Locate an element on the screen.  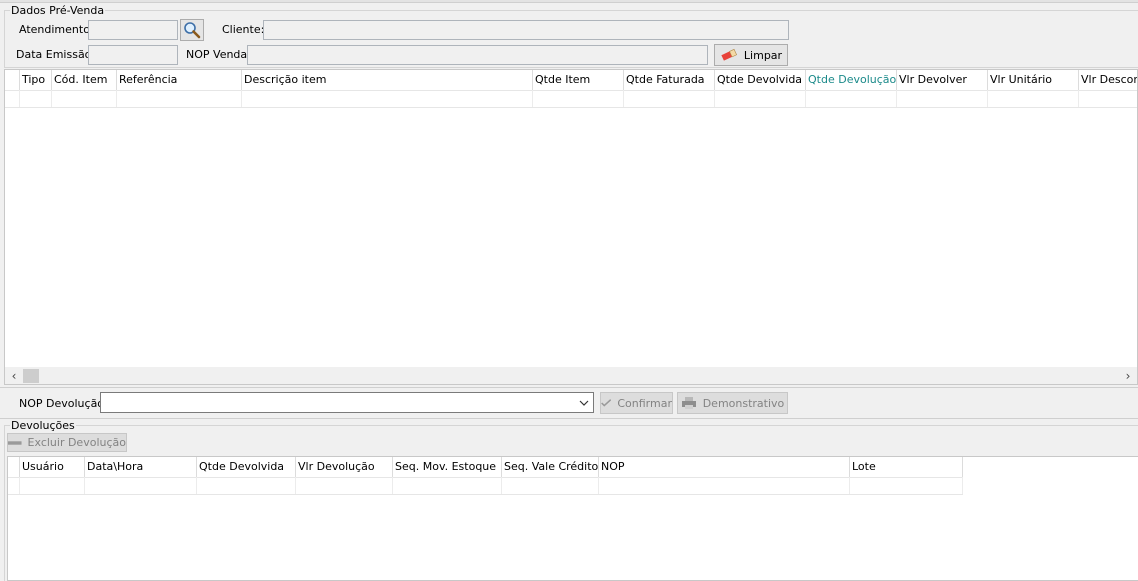
column-header: Qtde Item is located at coordinates (578, 80).